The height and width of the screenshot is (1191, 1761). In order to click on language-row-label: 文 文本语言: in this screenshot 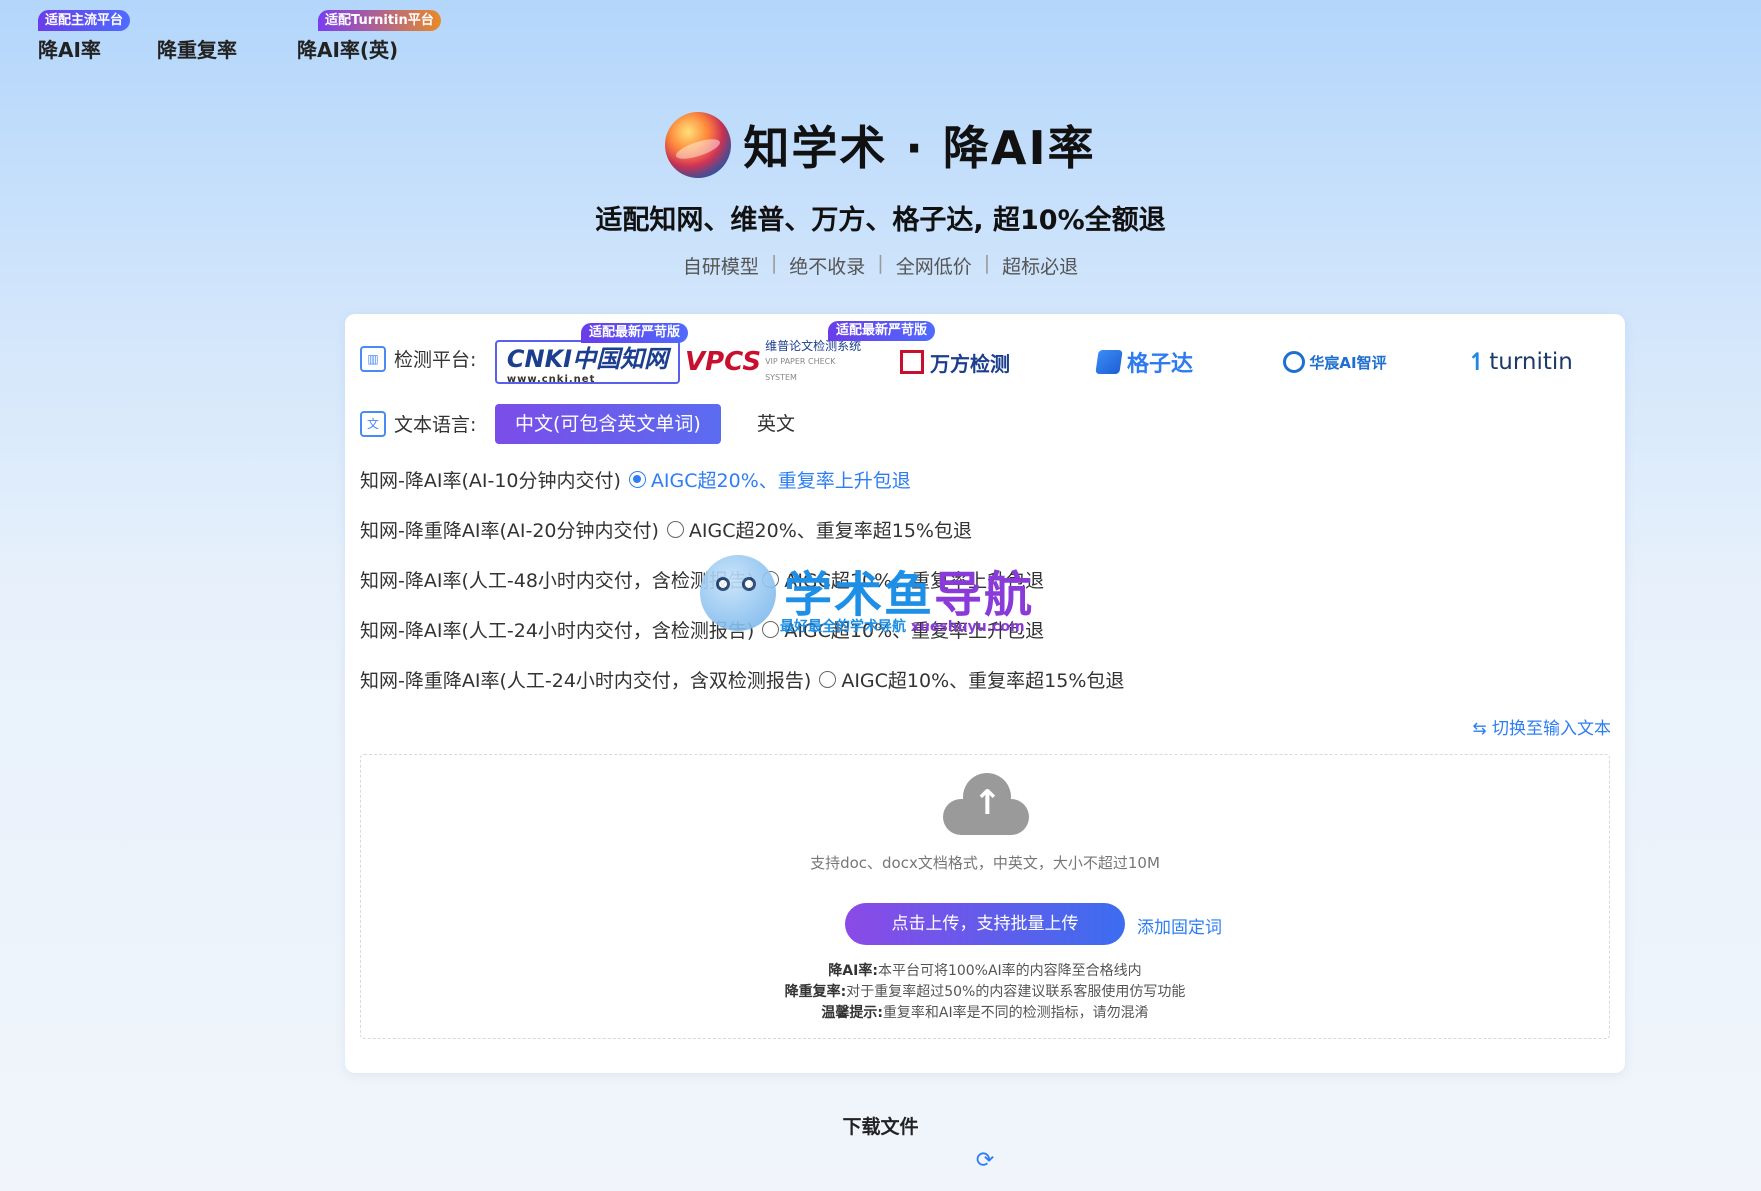, I will do `click(418, 423)`.